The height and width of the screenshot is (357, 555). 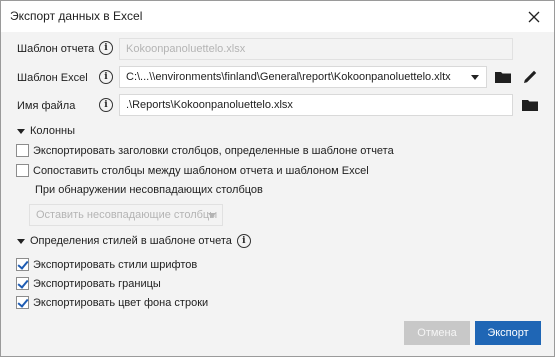 I want to click on export-borders-label: Экспортировать границы, so click(x=97, y=283).